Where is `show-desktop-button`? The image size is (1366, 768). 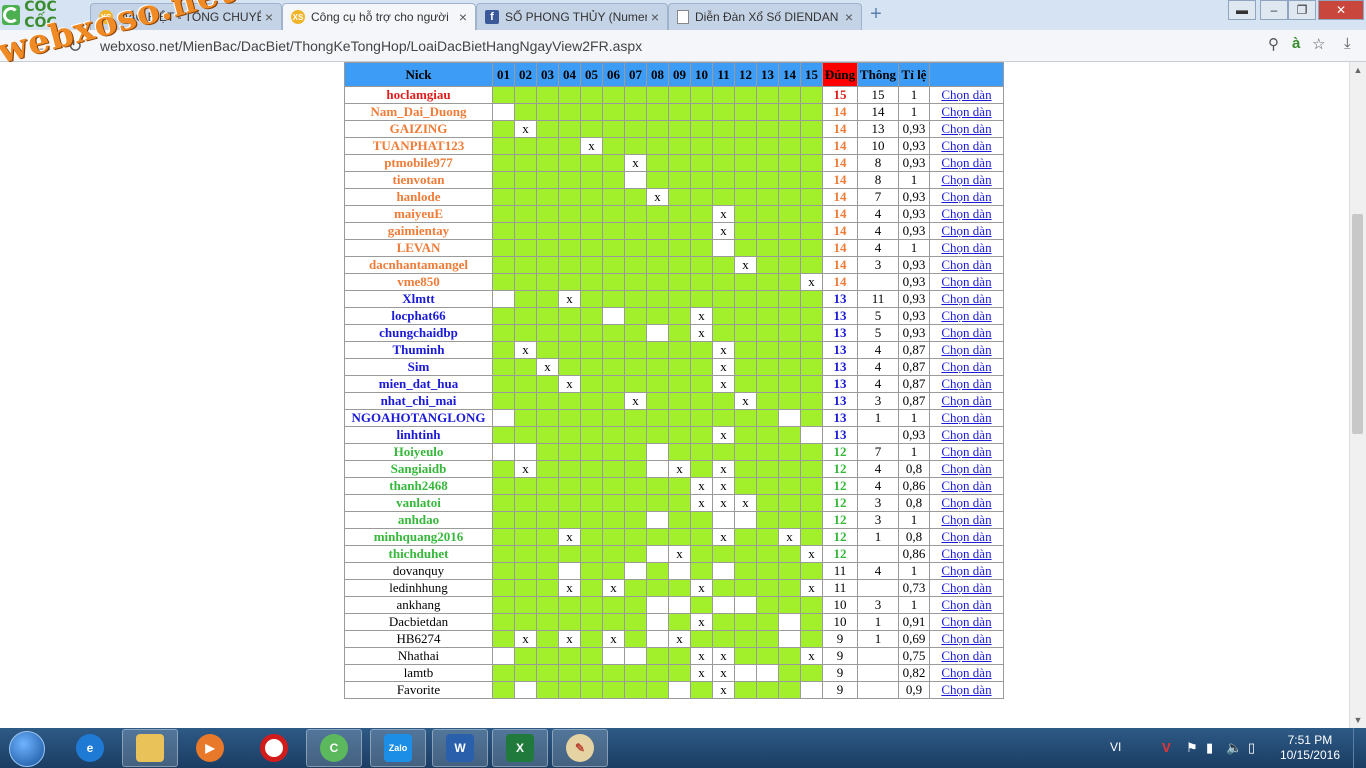 show-desktop-button is located at coordinates (1359, 748).